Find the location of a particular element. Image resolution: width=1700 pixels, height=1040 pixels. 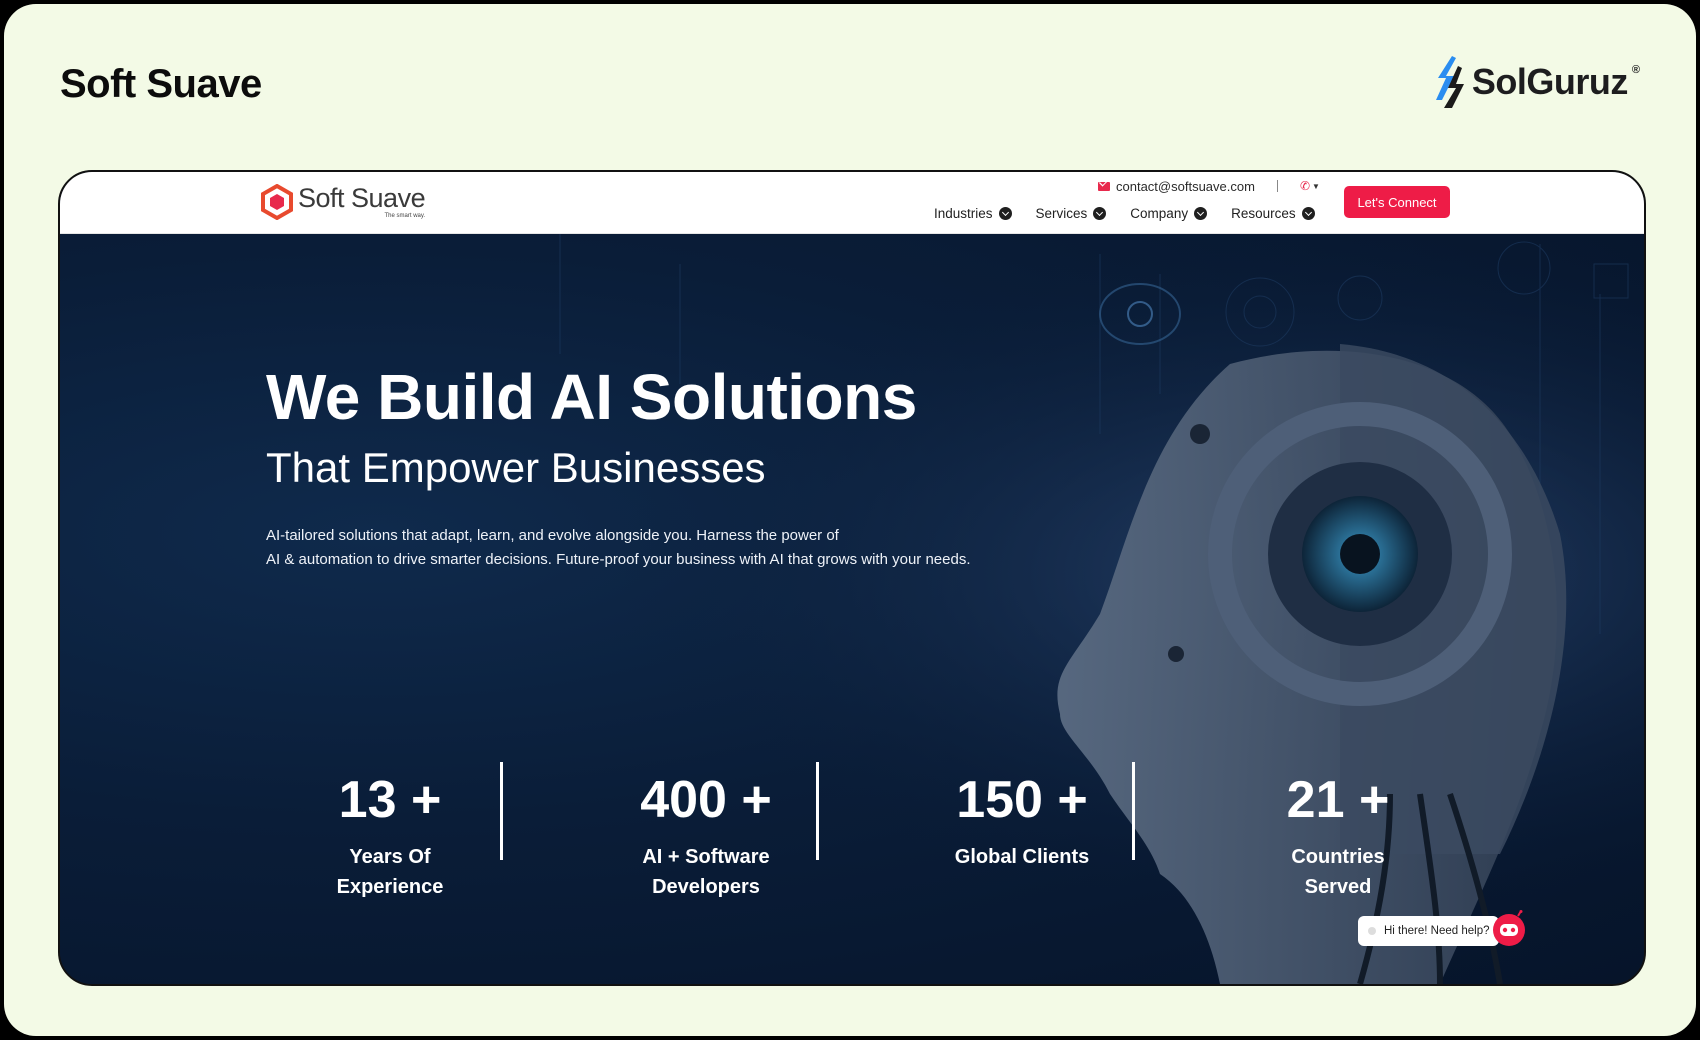

caret-down-icon: ▼ is located at coordinates (1316, 186).